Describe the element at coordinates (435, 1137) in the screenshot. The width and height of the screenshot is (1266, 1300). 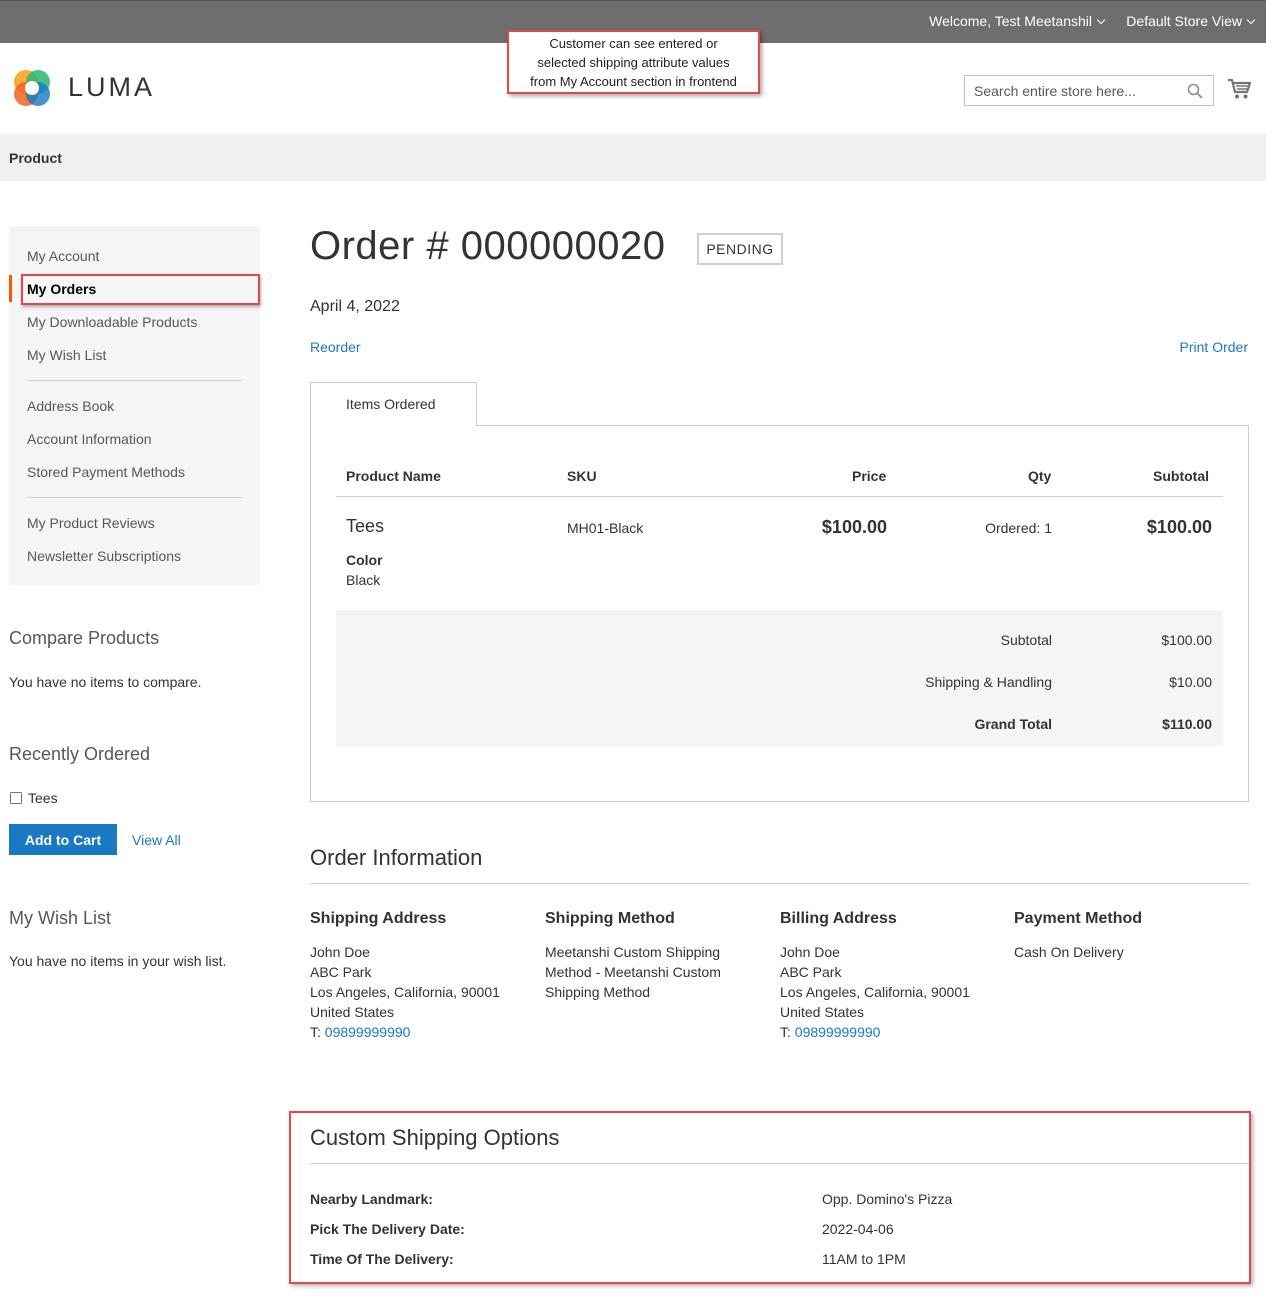
I see `custom-shipping-title: Custom Shipping Options` at that location.